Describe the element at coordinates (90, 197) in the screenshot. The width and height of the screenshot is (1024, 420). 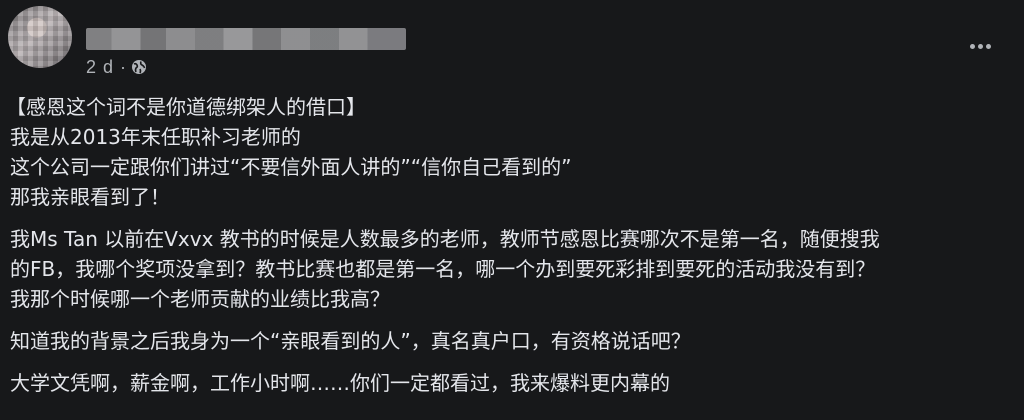
I see `text-line: 那我亲眼看到了！` at that location.